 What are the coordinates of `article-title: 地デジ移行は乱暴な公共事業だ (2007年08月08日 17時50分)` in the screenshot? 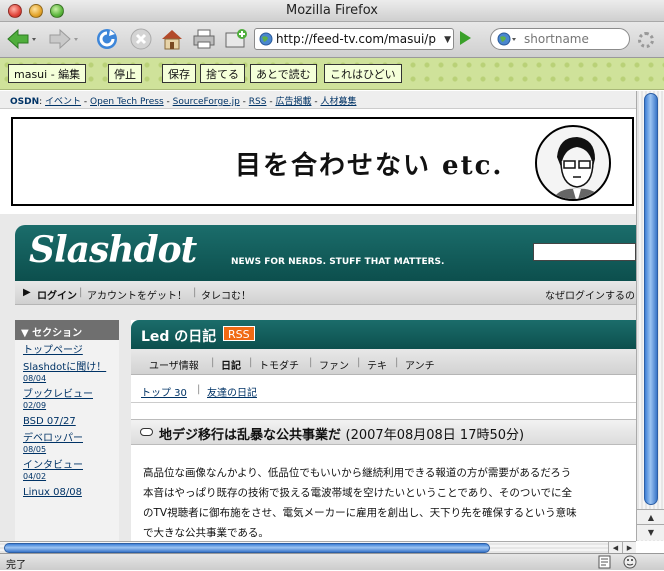 It's located at (341, 433).